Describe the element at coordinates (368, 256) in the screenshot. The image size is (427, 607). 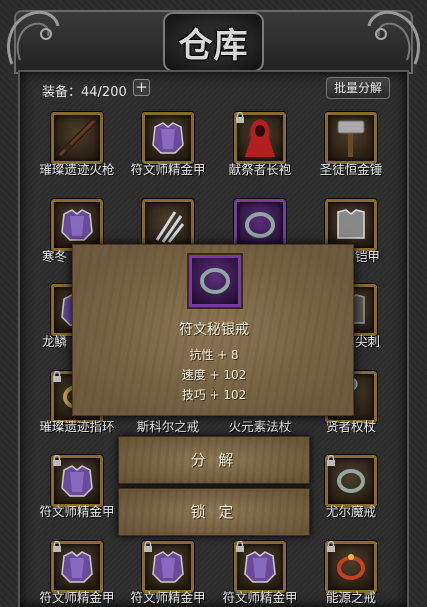
I see `item-label: 铠甲` at that location.